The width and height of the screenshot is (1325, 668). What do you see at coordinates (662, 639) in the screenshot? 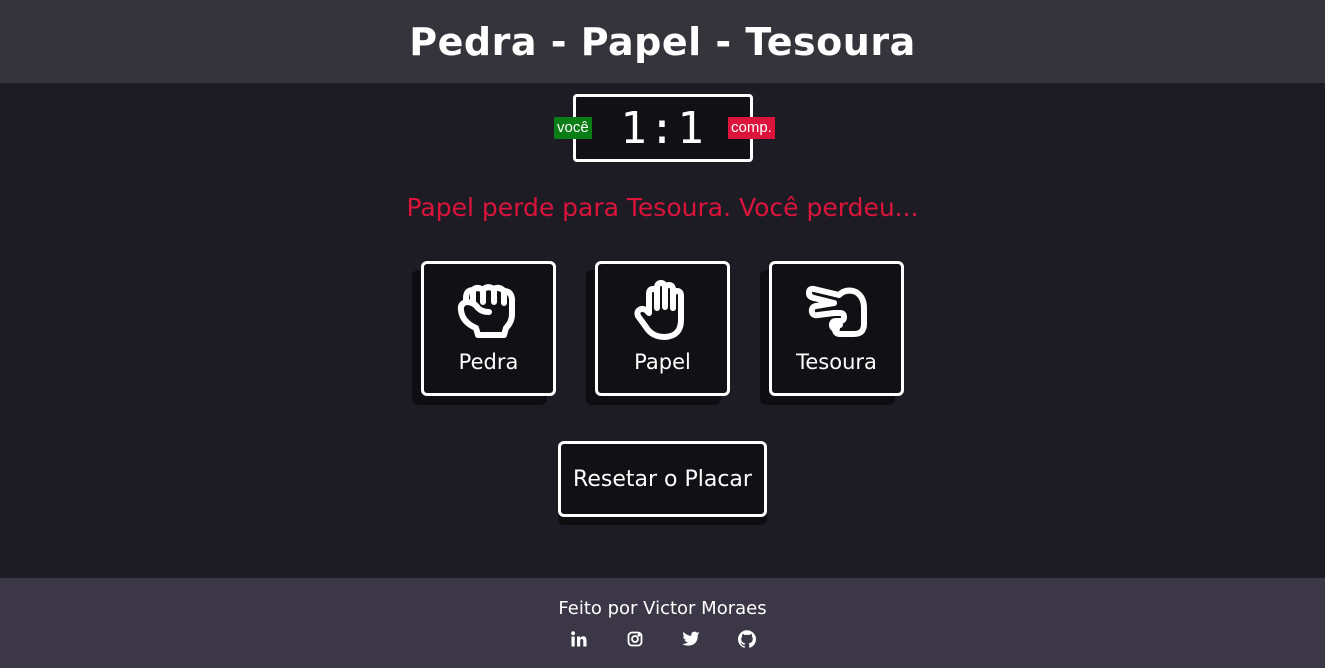
I see `social-links` at bounding box center [662, 639].